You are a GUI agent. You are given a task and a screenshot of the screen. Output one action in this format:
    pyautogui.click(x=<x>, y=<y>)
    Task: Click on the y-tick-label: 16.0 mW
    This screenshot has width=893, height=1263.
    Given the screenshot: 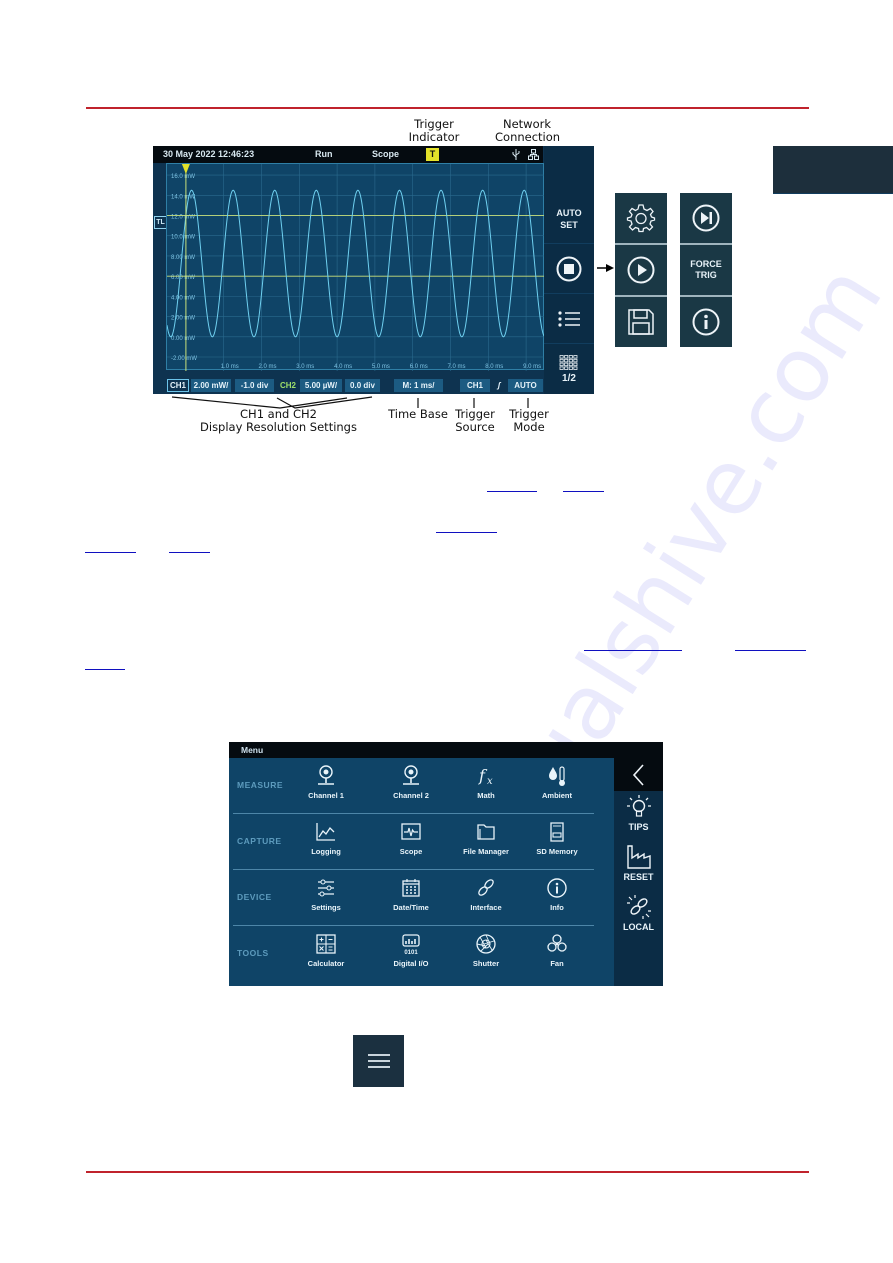 What is the action you would take?
    pyautogui.click(x=183, y=177)
    